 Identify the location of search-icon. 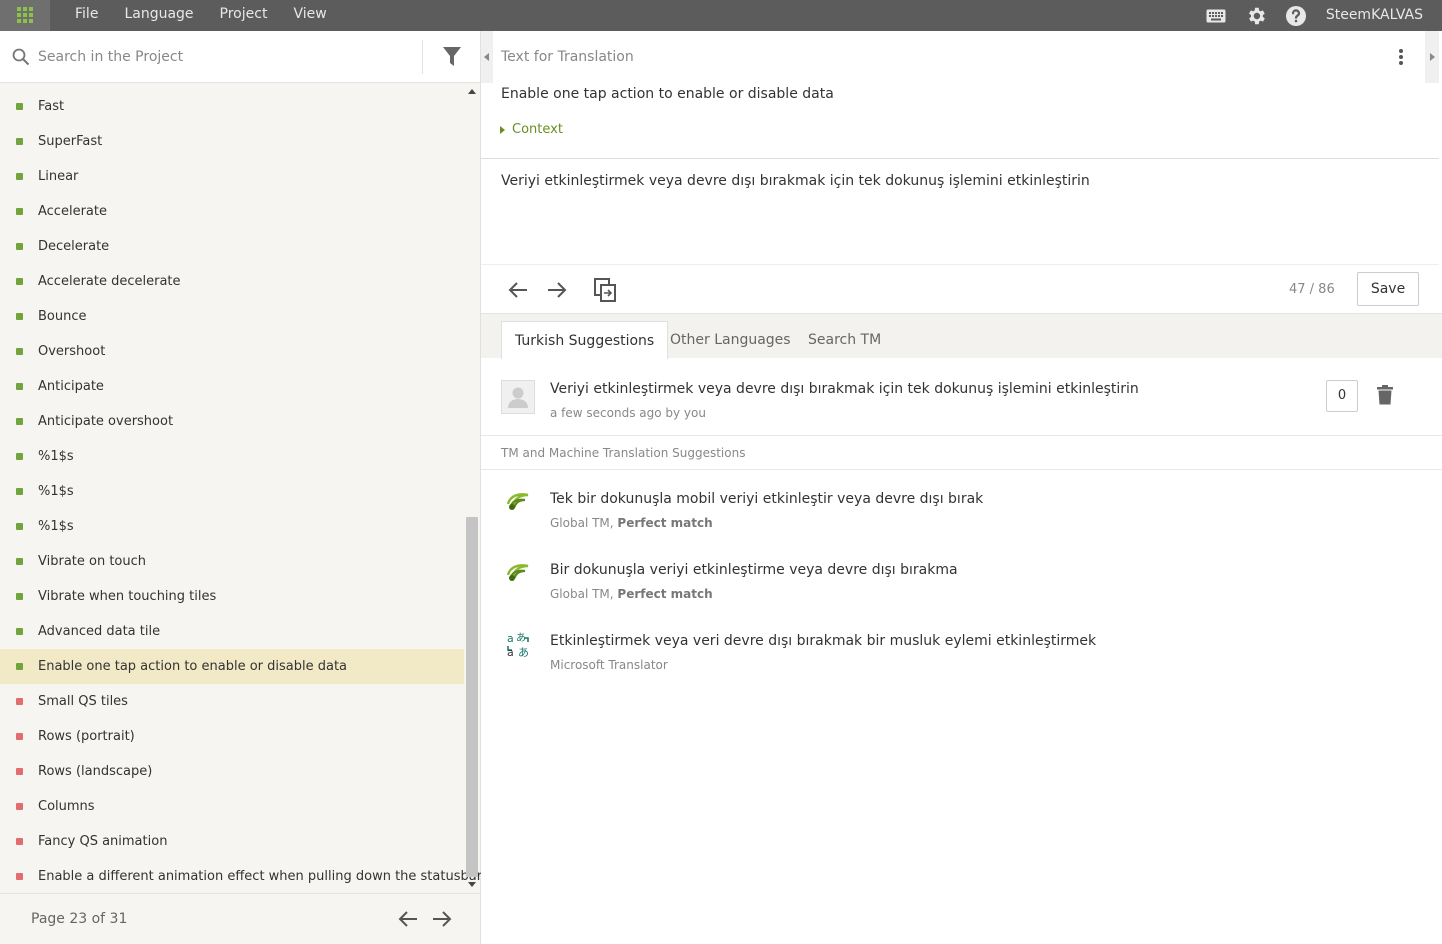
(21, 57).